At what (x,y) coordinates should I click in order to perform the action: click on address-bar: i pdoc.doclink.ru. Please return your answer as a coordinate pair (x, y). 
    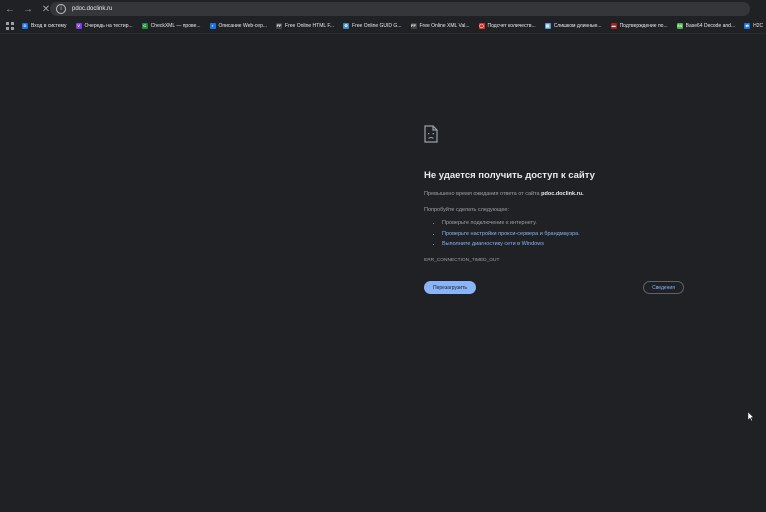
    Looking at the image, I should click on (400, 9).